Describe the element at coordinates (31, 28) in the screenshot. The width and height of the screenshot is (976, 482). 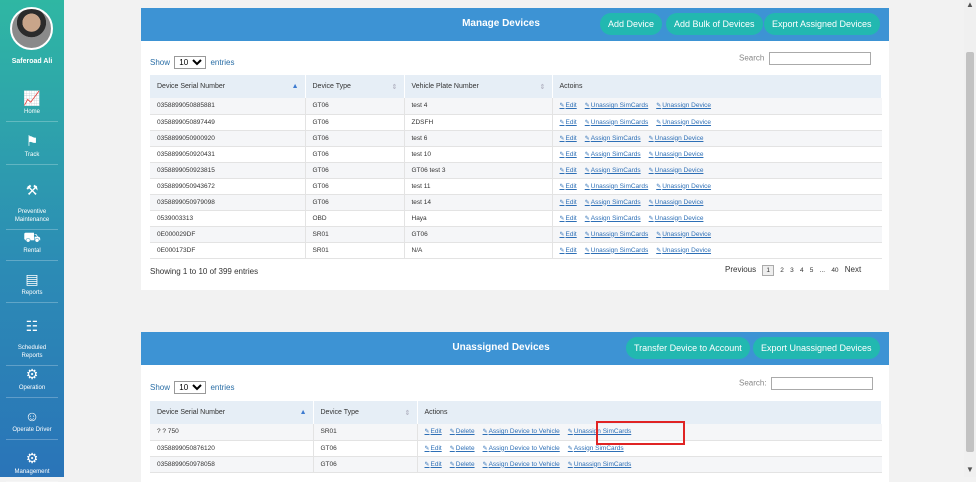
I see `avatar` at that location.